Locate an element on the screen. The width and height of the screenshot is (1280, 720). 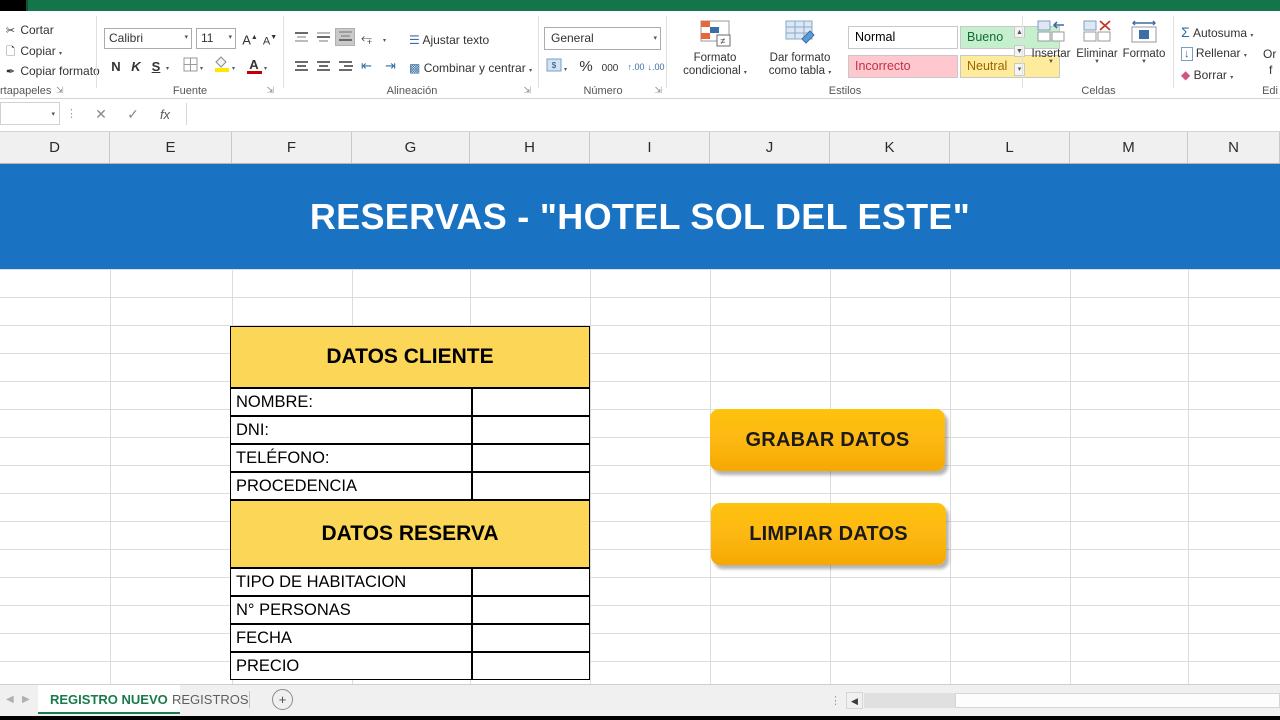
column-header-i: I is located at coordinates (650, 147).